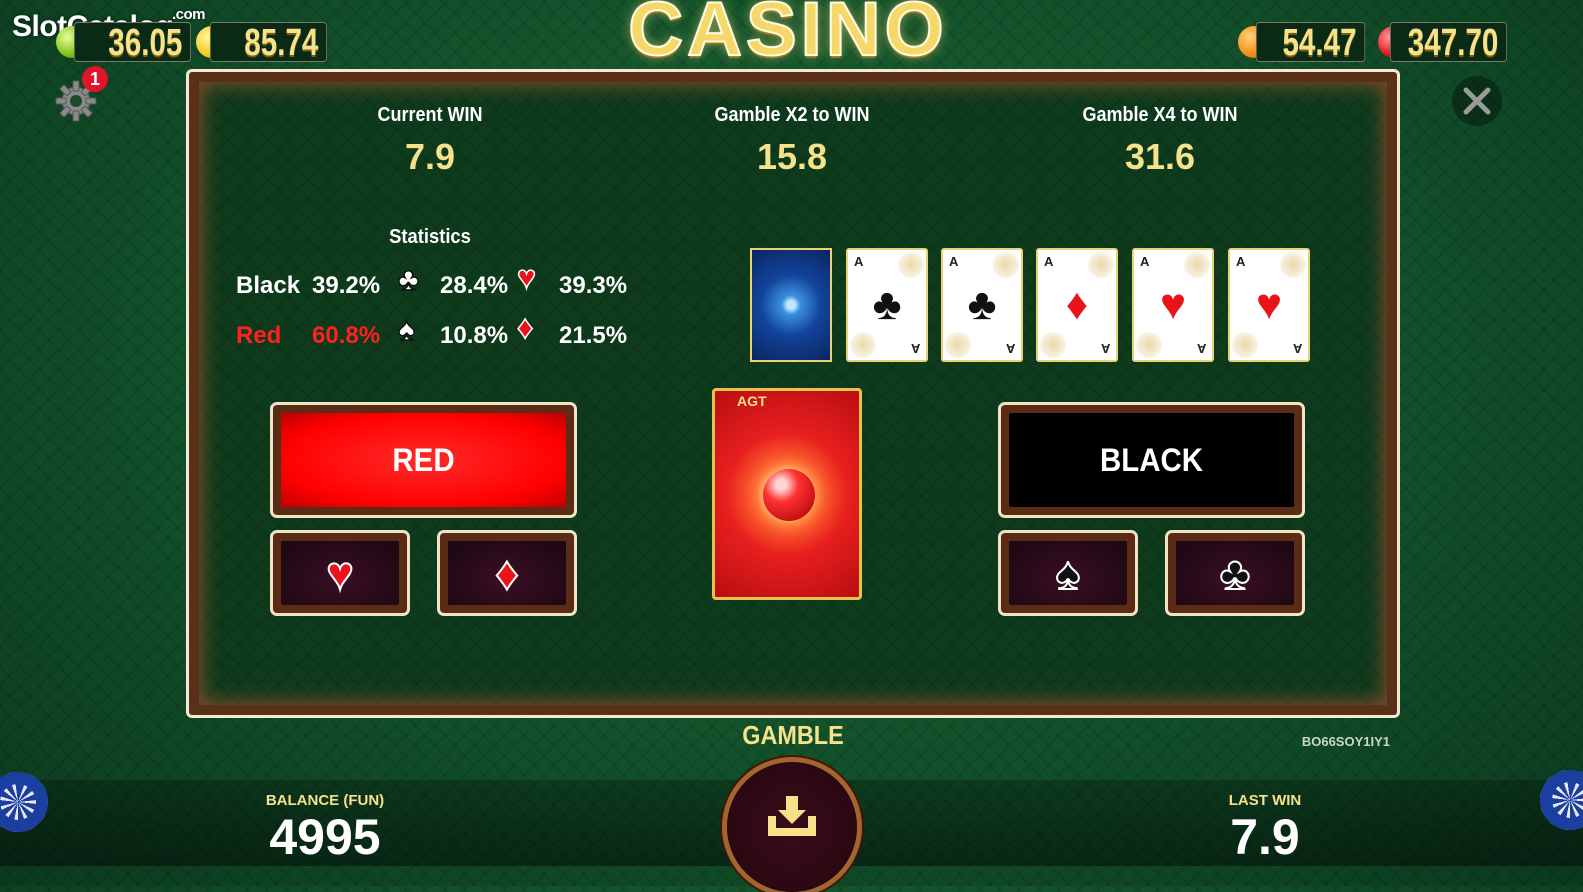 The width and height of the screenshot is (1583, 892). Describe the element at coordinates (268, 285) in the screenshot. I see `stat-black-label: Black` at that location.